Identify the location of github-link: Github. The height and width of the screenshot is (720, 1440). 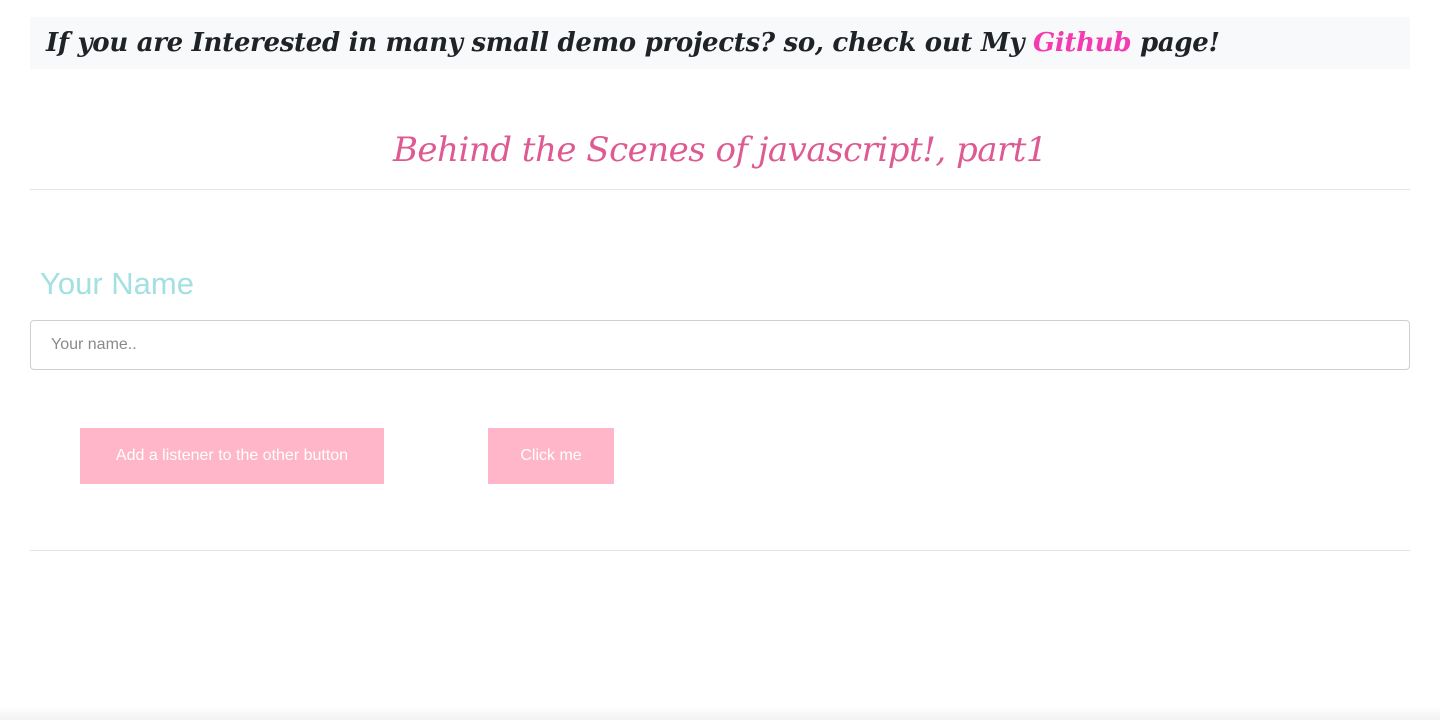
(1082, 43).